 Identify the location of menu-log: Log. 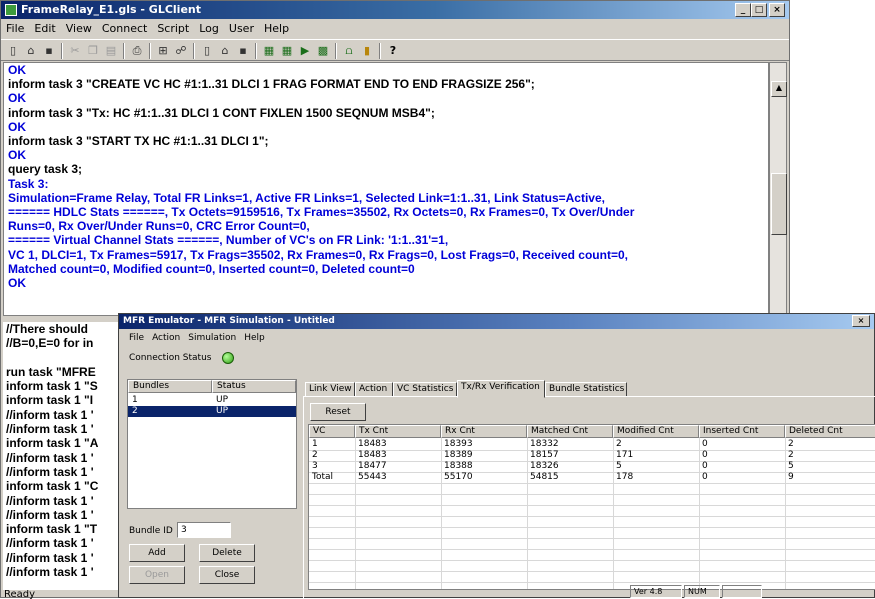
(209, 29).